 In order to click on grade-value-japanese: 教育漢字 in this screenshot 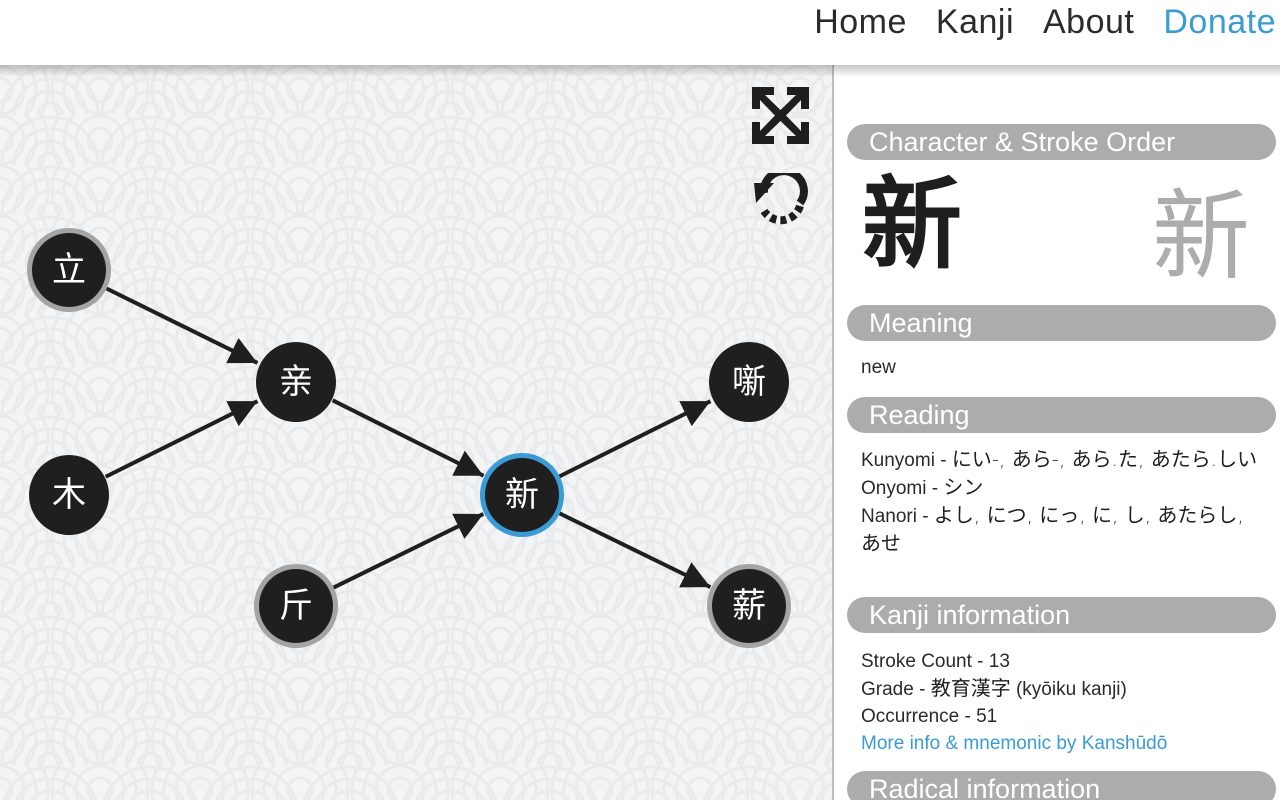, I will do `click(970, 688)`.